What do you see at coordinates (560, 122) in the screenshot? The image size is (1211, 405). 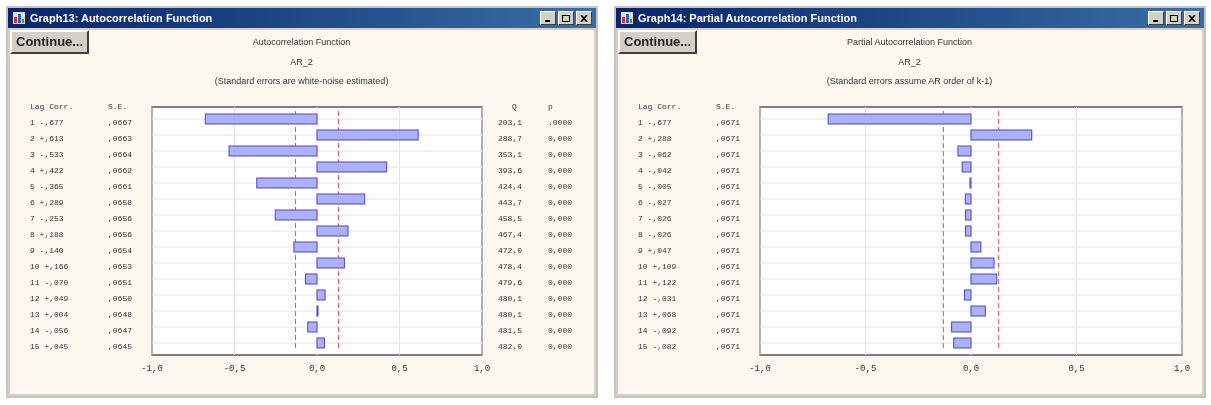 I see `table-cell: .0000` at bounding box center [560, 122].